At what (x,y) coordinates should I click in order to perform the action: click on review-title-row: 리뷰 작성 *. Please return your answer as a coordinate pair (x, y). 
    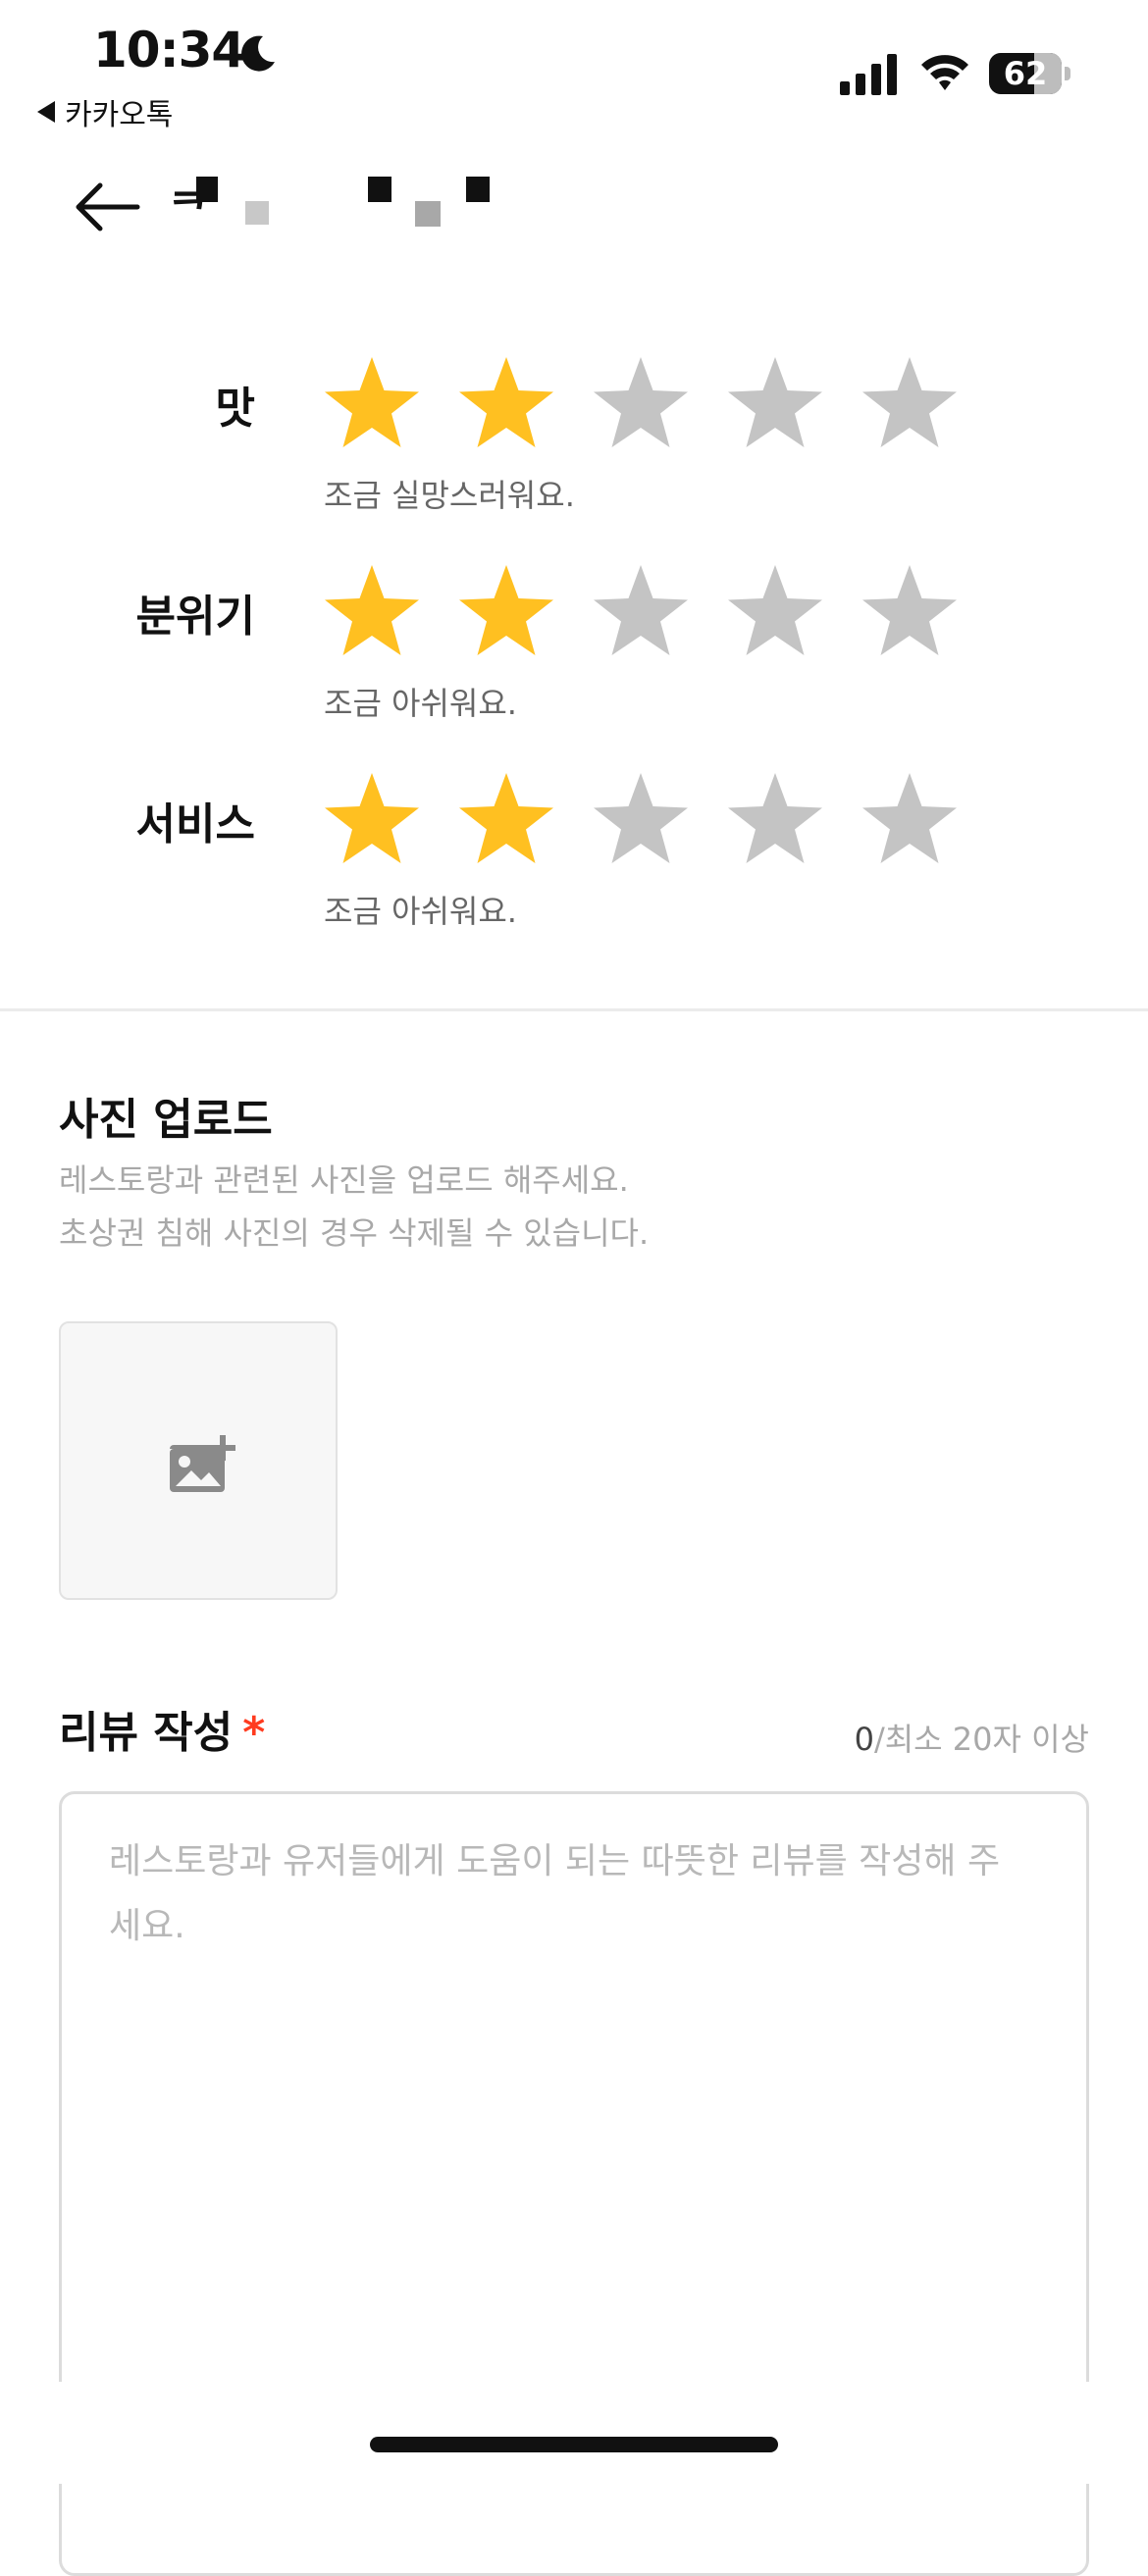
    Looking at the image, I should click on (162, 1728).